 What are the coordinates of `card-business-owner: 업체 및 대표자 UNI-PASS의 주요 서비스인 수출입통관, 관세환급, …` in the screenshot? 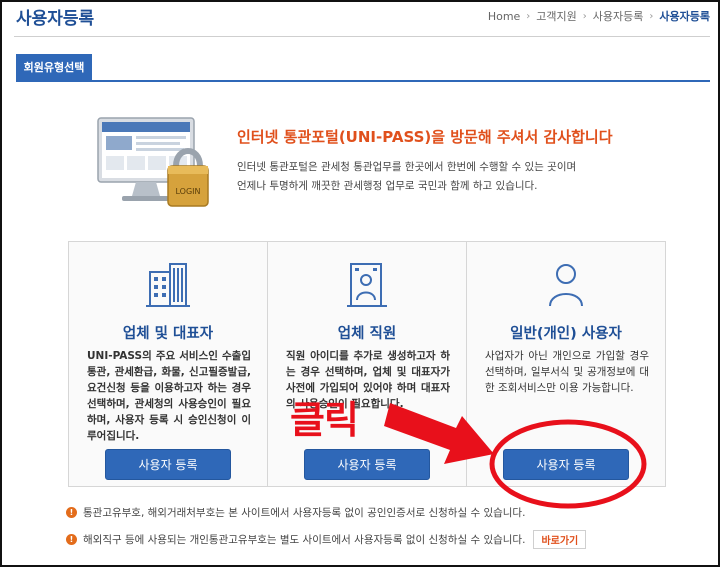 It's located at (168, 364).